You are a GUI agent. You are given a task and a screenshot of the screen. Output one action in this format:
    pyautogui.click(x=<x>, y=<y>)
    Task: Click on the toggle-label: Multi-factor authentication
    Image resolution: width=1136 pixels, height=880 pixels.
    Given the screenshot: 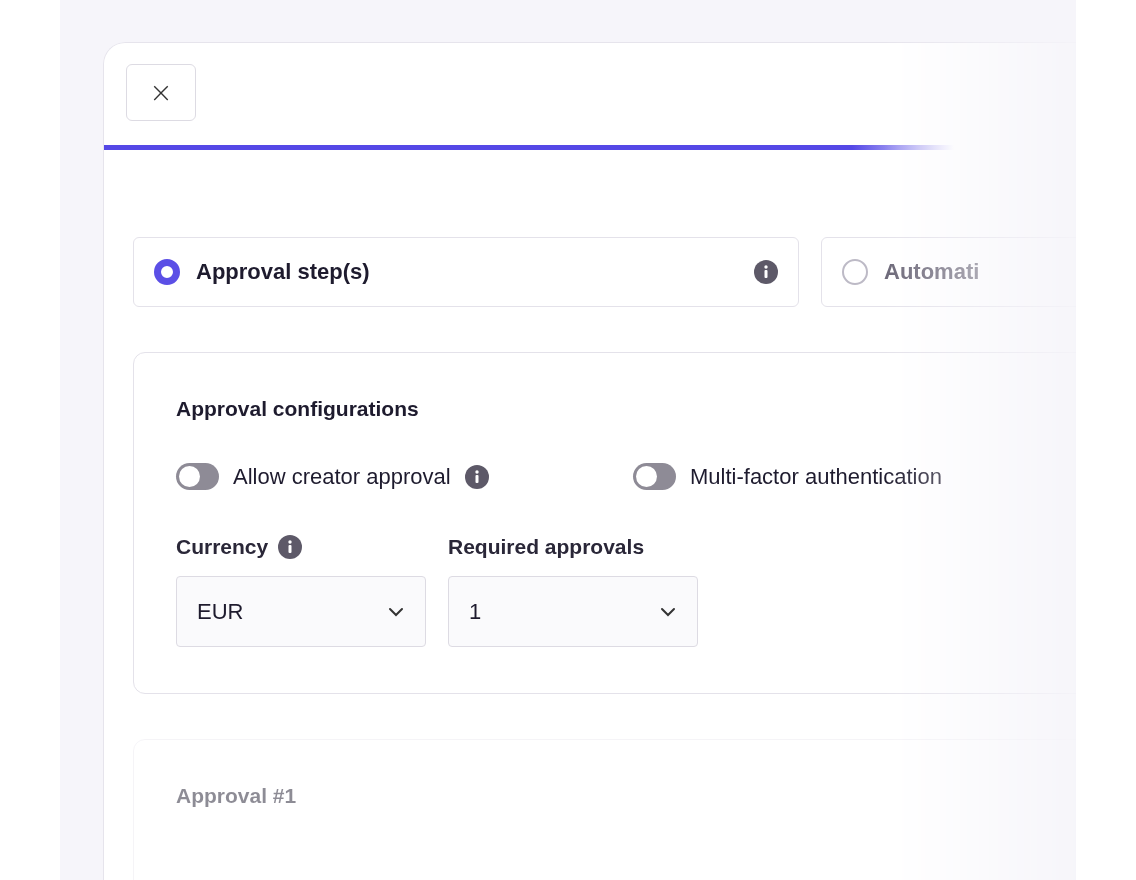 What is the action you would take?
    pyautogui.click(x=816, y=476)
    